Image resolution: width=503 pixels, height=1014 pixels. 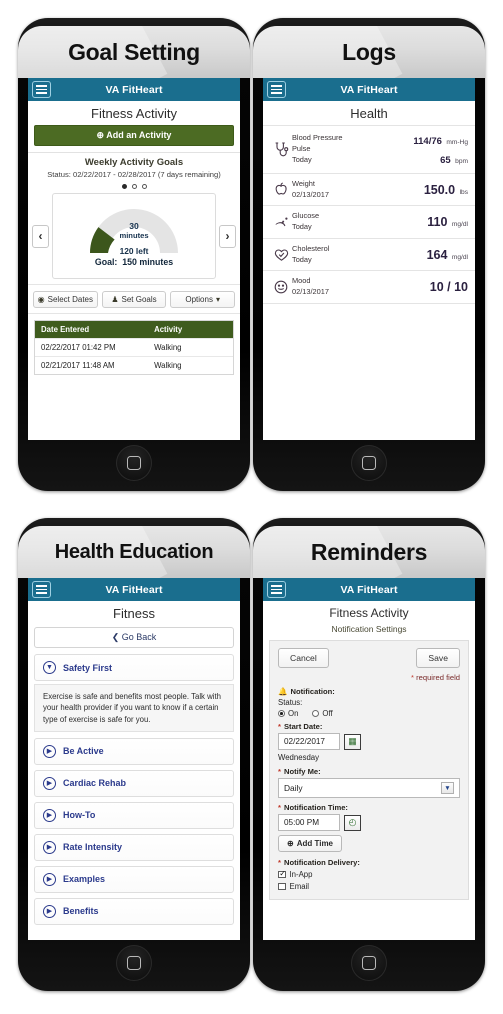 I want to click on list-item: Weight 02/13/2017 150.0 lbs, so click(x=369, y=190).